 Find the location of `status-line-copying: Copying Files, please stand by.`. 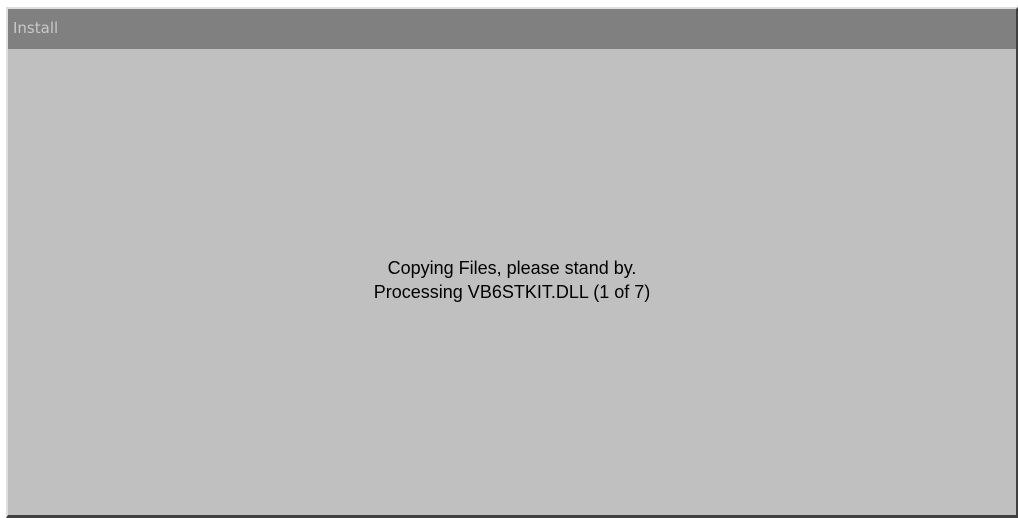

status-line-copying: Copying Files, please stand by. is located at coordinates (512, 268).